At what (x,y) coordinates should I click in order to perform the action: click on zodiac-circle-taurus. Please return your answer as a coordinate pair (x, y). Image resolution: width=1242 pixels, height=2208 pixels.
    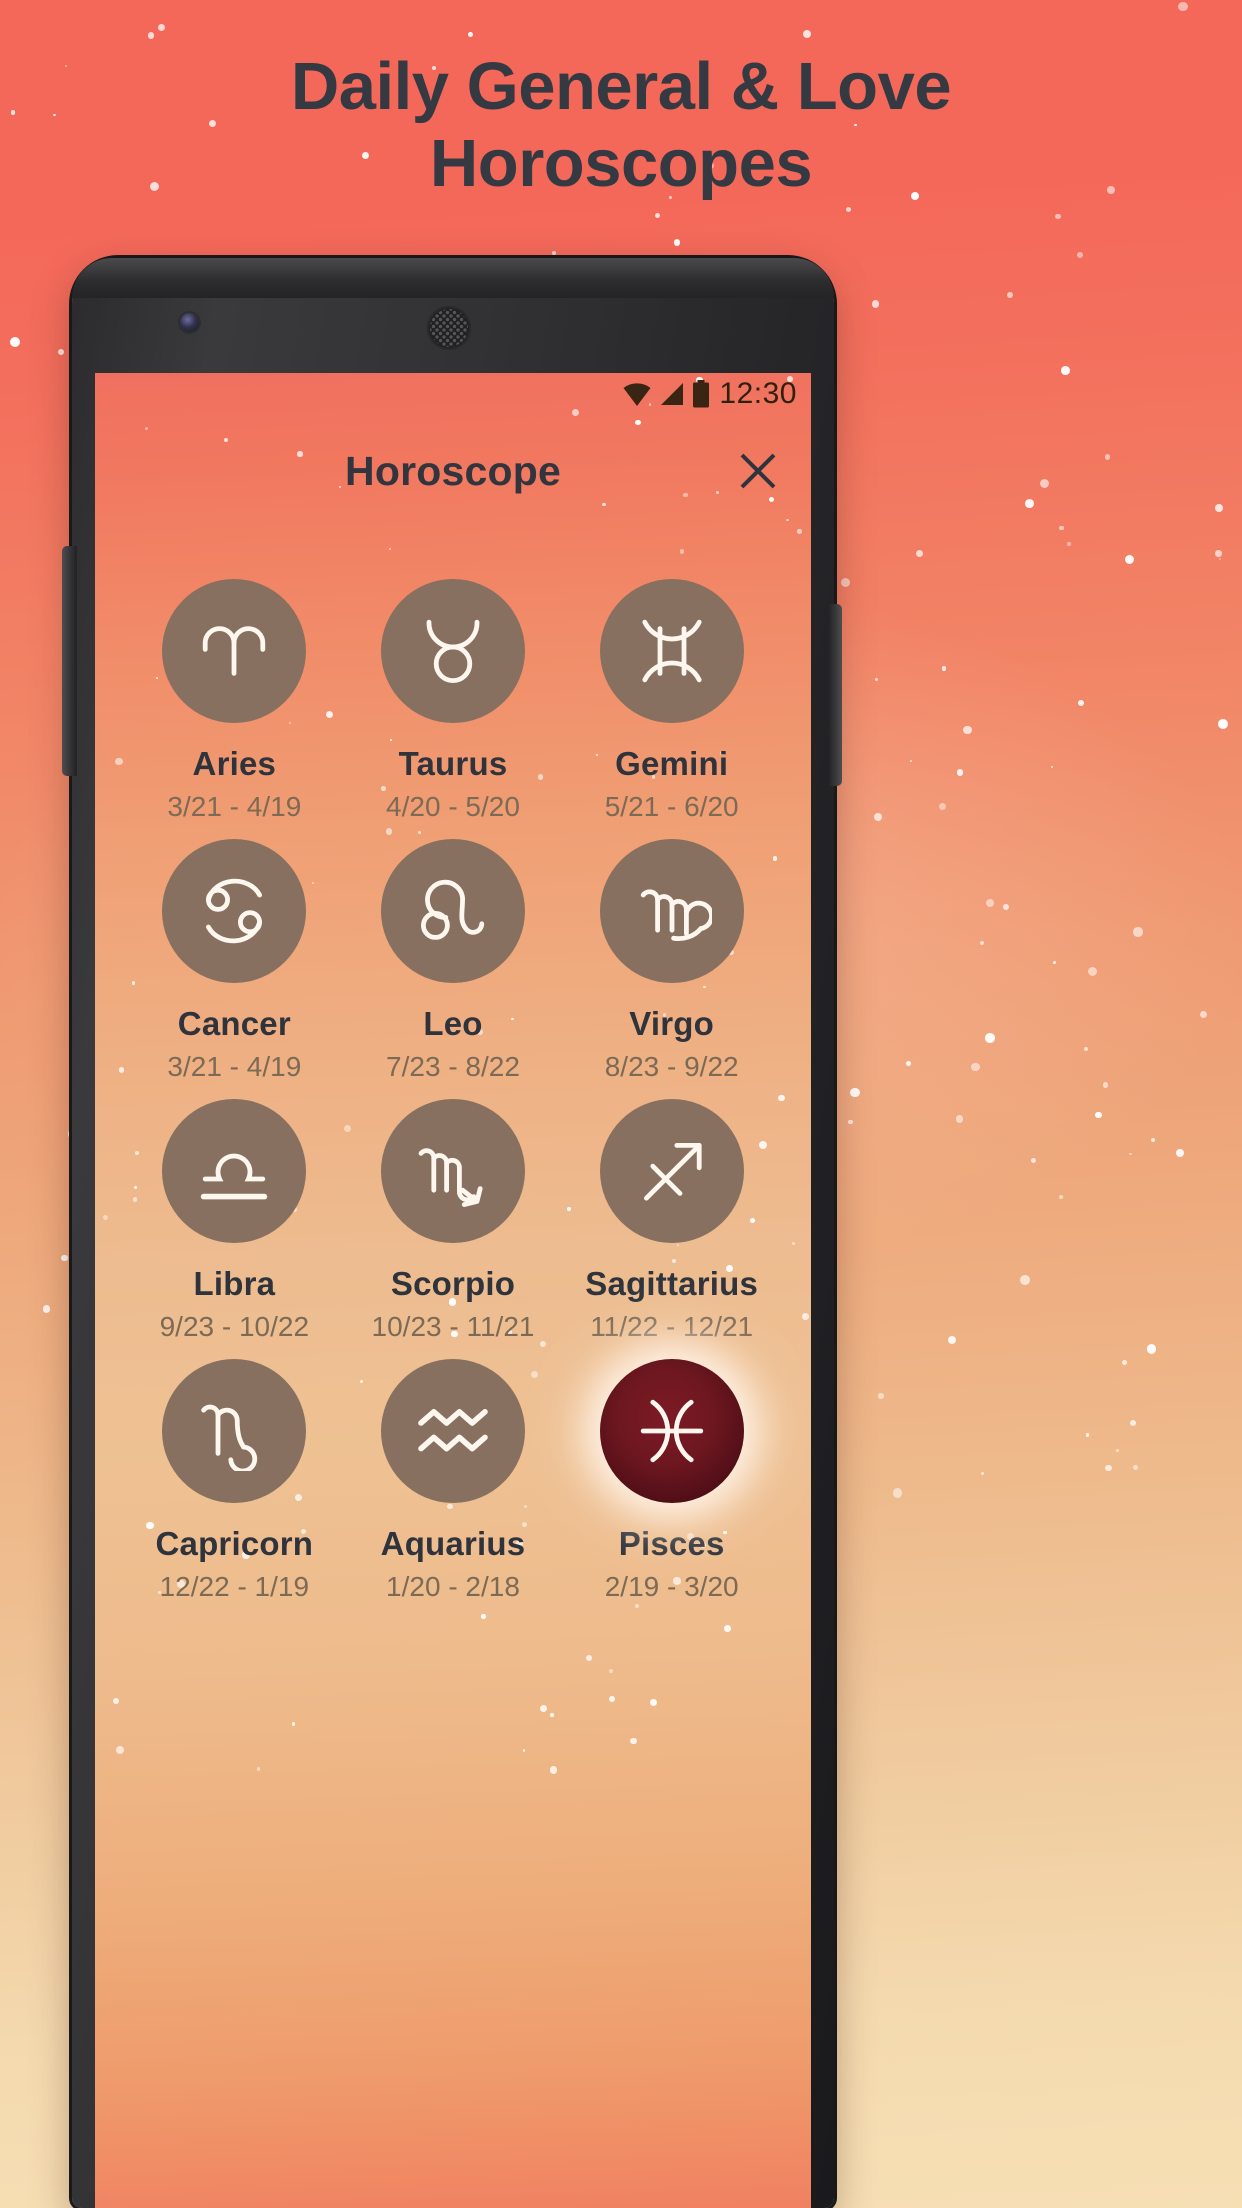
    Looking at the image, I should click on (452, 651).